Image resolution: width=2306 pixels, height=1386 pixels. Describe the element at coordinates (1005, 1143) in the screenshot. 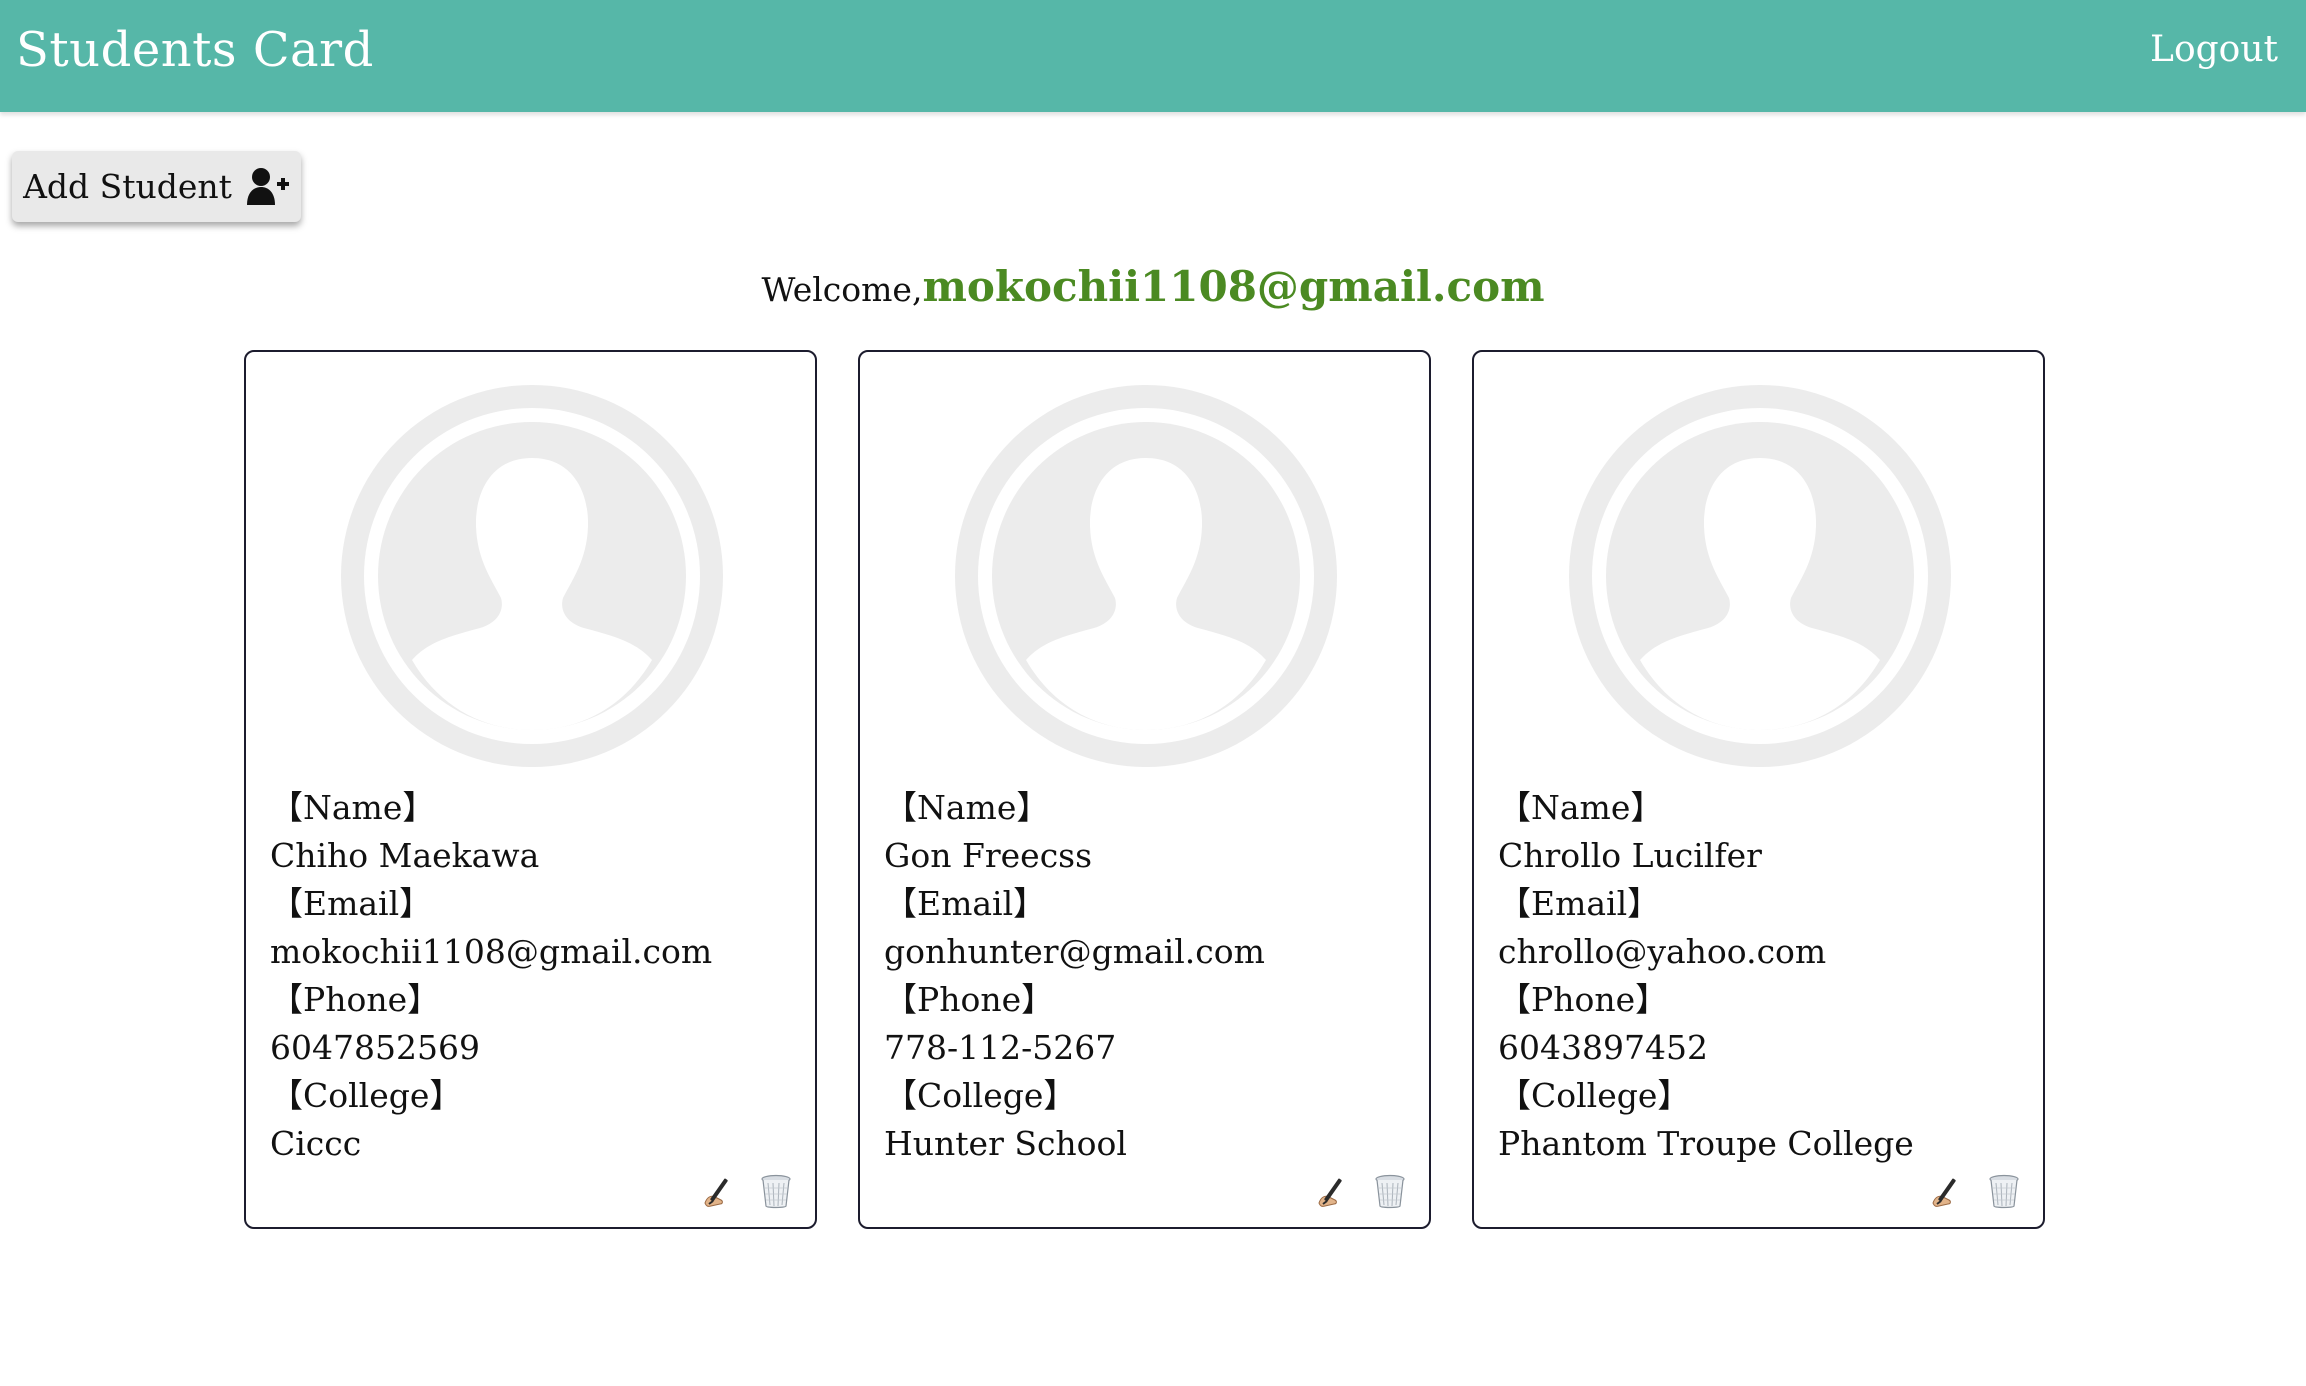

I see `student-college: Hunter School` at that location.